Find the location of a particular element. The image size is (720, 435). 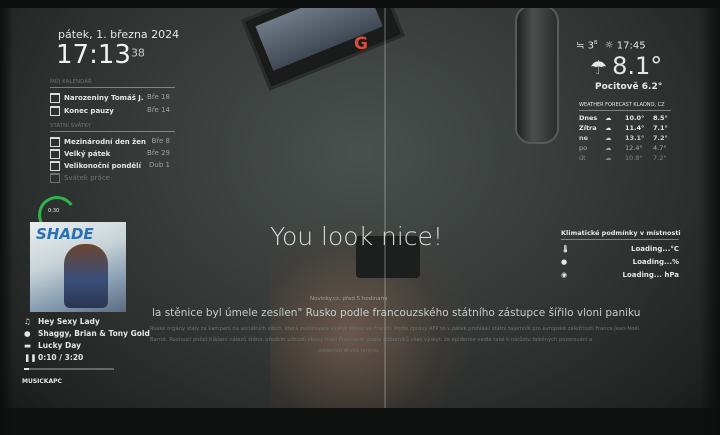

album-art: SHADE is located at coordinates (78, 267).